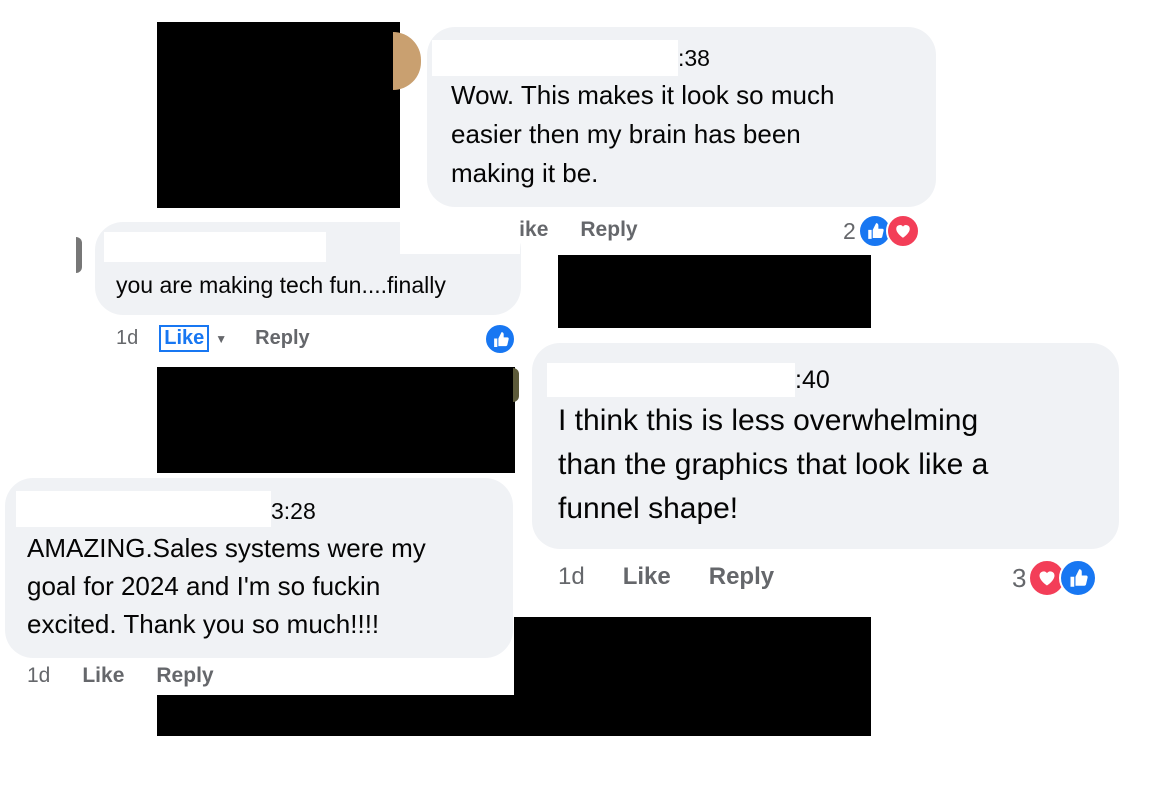 The image size is (1154, 804). I want to click on comment-text-line: I think this is less overwhelming, so click(768, 420).